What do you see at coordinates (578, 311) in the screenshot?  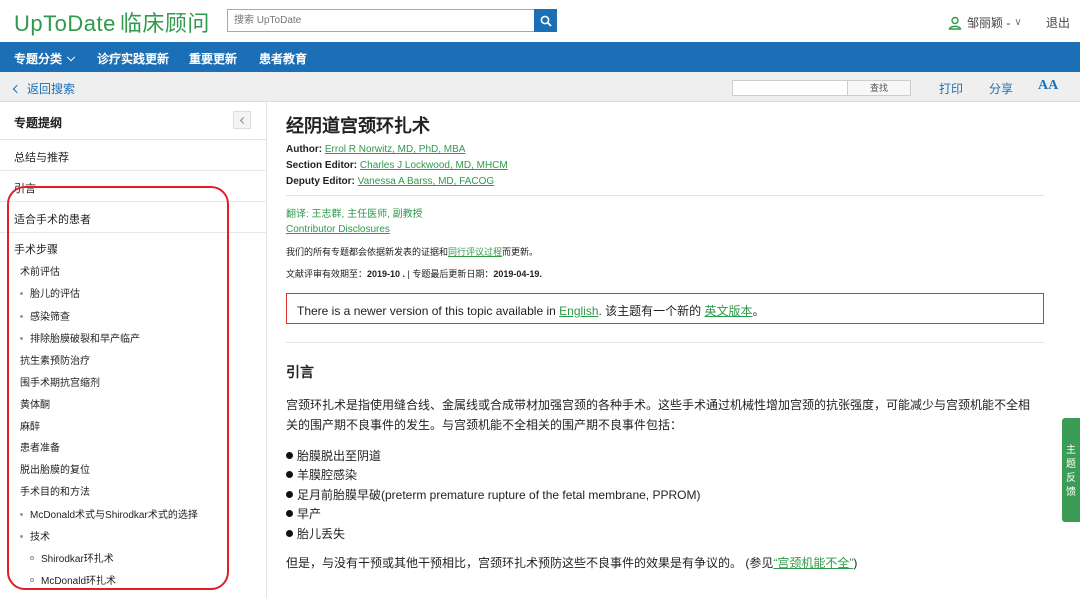 I see `english-version-link: English` at bounding box center [578, 311].